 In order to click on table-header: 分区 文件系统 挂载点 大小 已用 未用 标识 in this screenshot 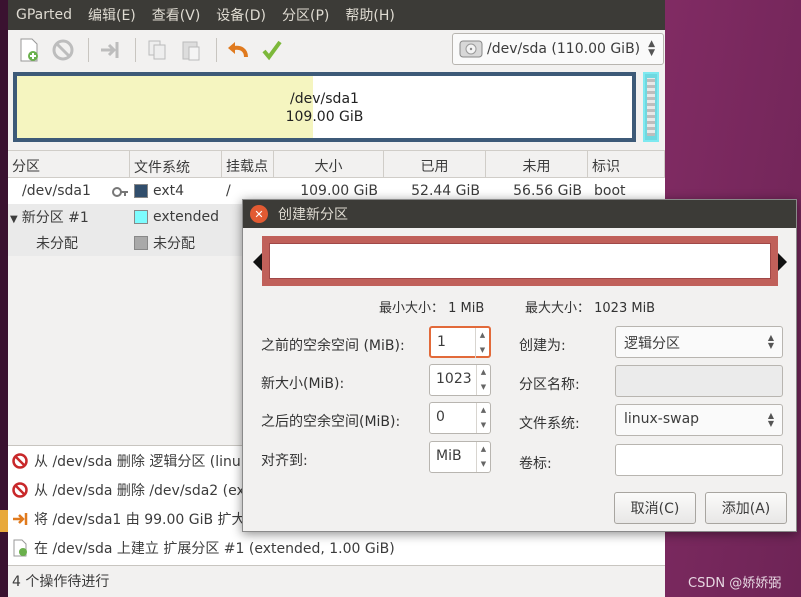, I will do `click(336, 164)`.